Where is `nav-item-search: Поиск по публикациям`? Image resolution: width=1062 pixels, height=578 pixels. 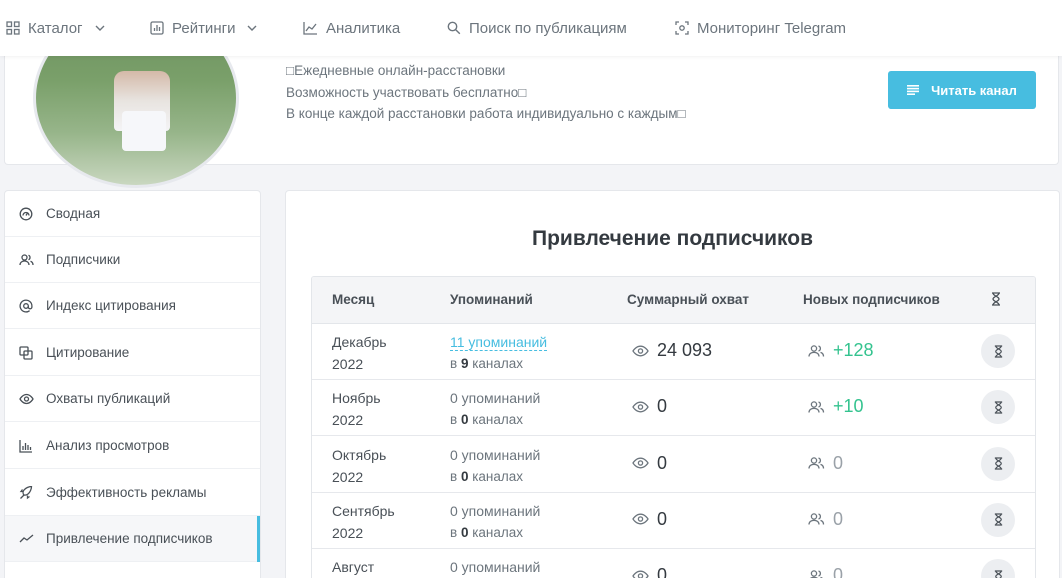 nav-item-search: Поиск по публикациям is located at coordinates (537, 28).